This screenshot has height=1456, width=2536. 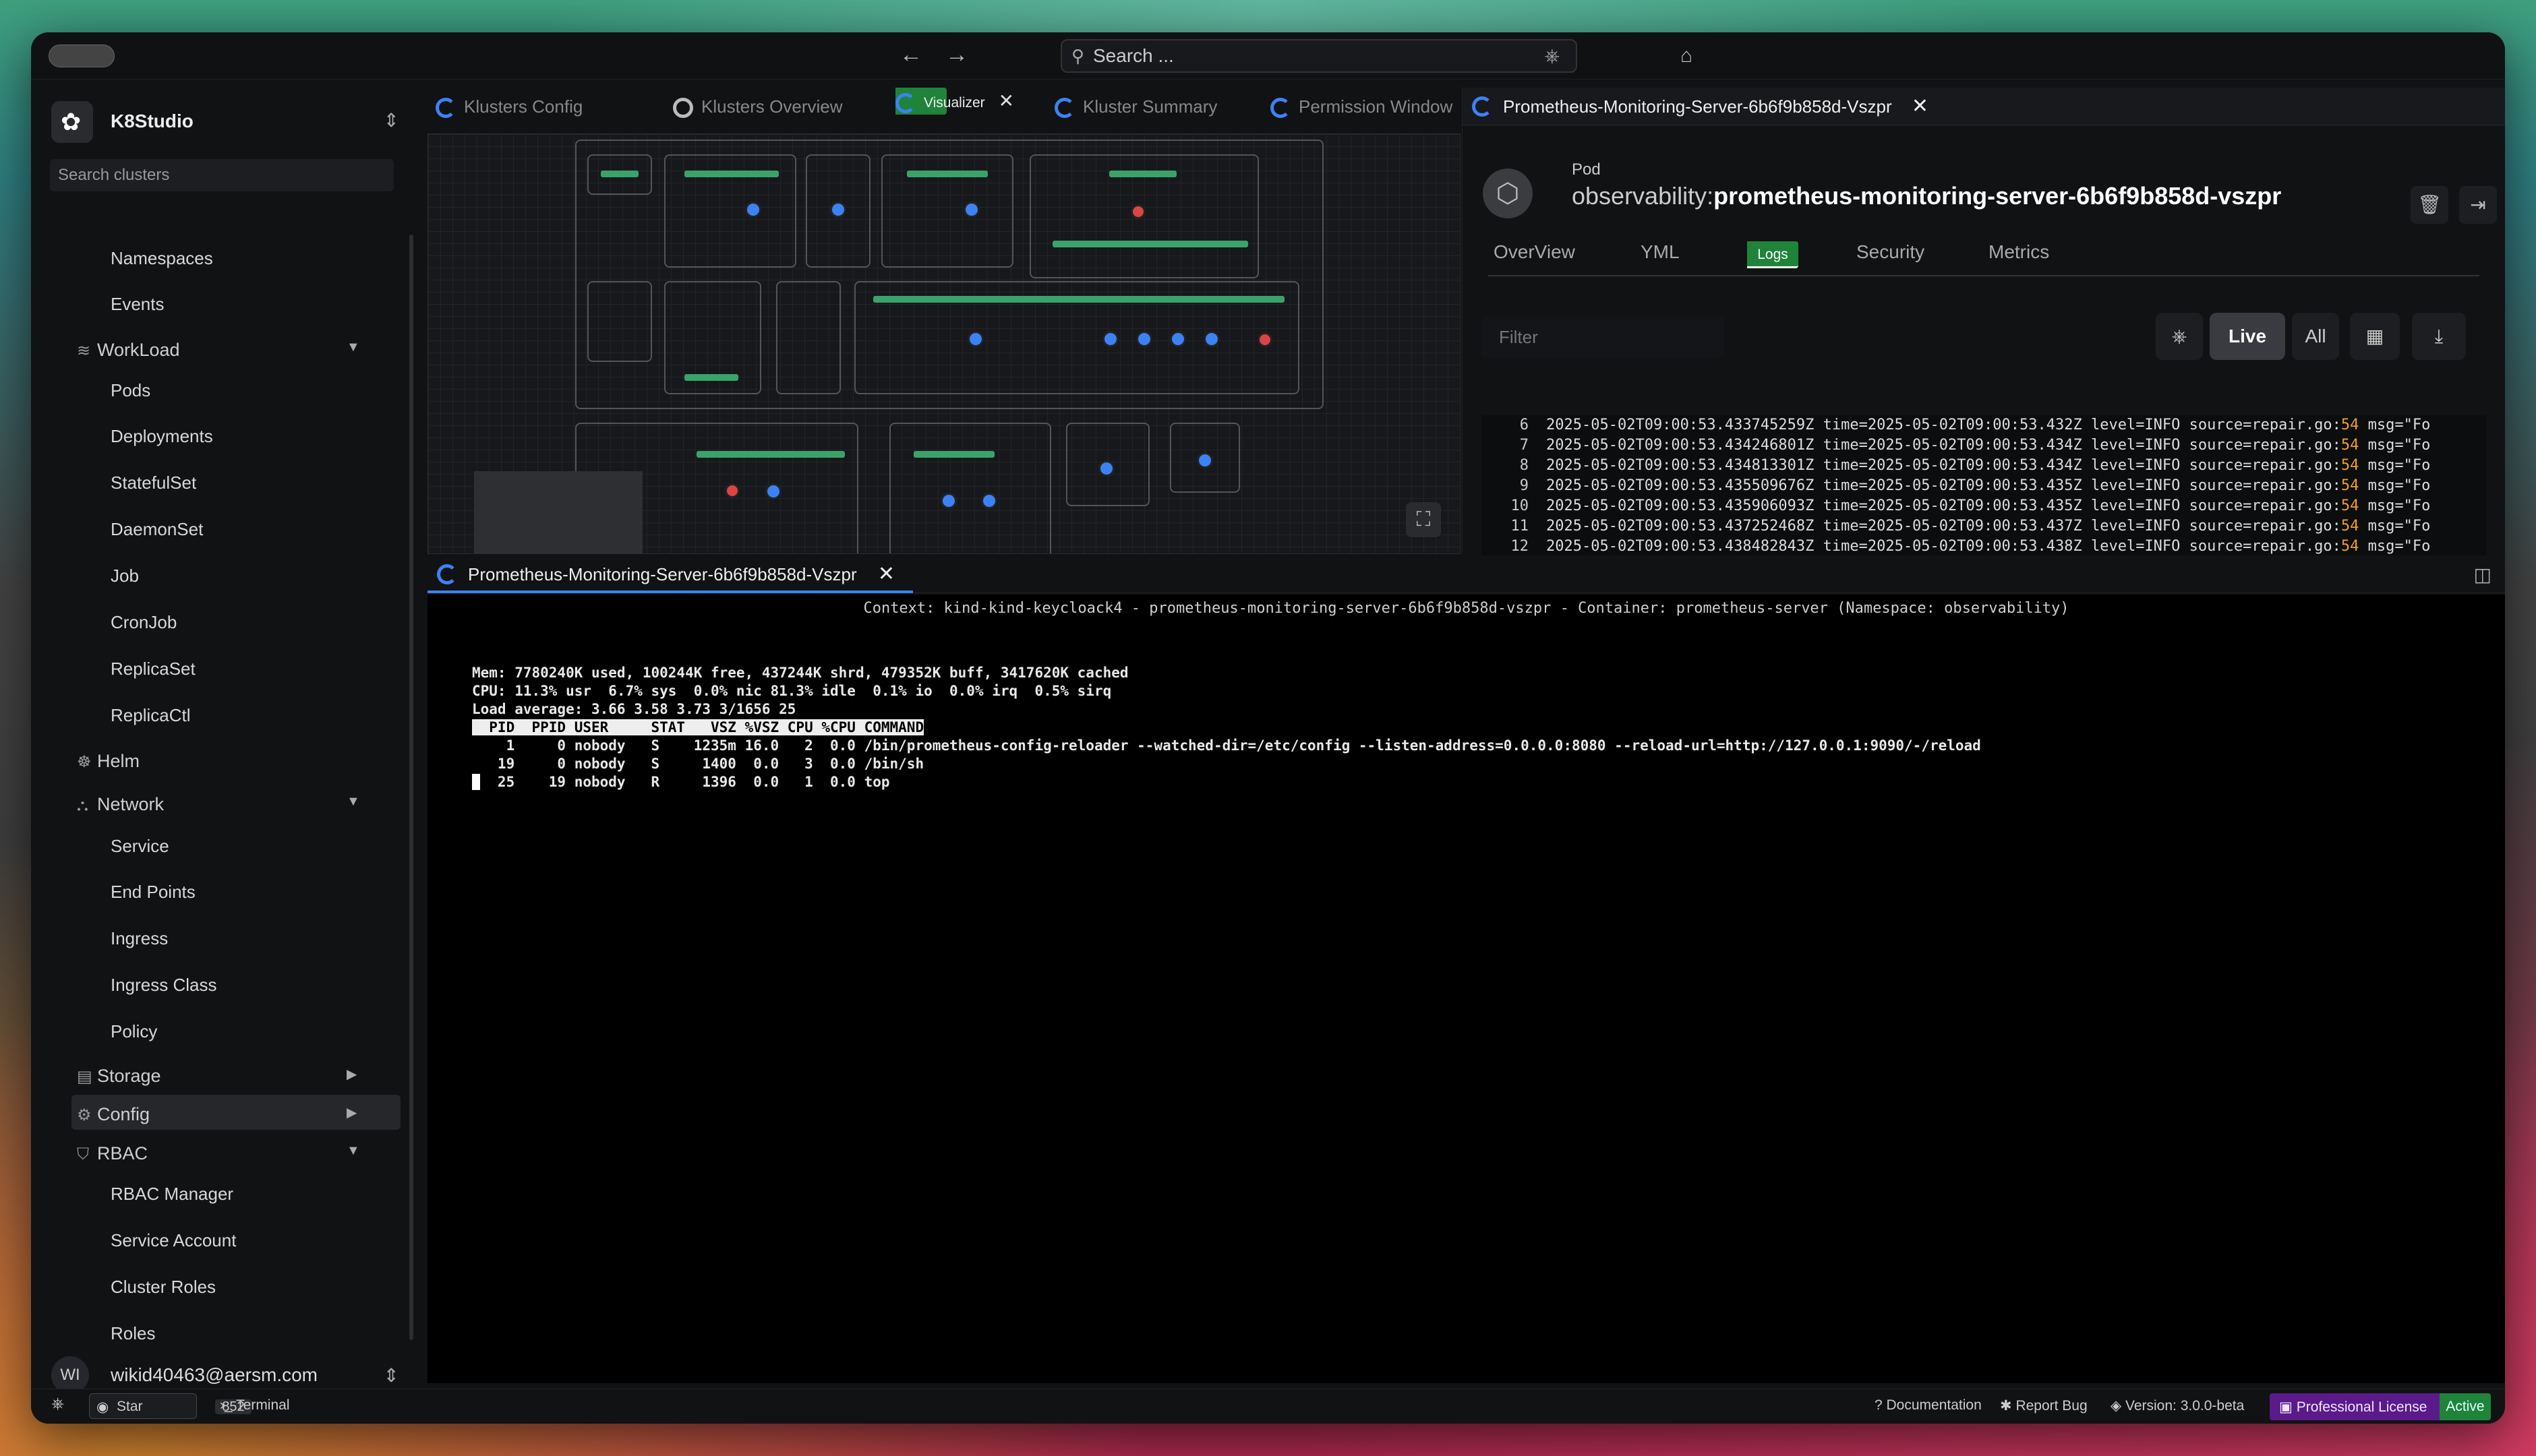 What do you see at coordinates (255, 1405) in the screenshot?
I see `terminal-button: ›_ Terminal` at bounding box center [255, 1405].